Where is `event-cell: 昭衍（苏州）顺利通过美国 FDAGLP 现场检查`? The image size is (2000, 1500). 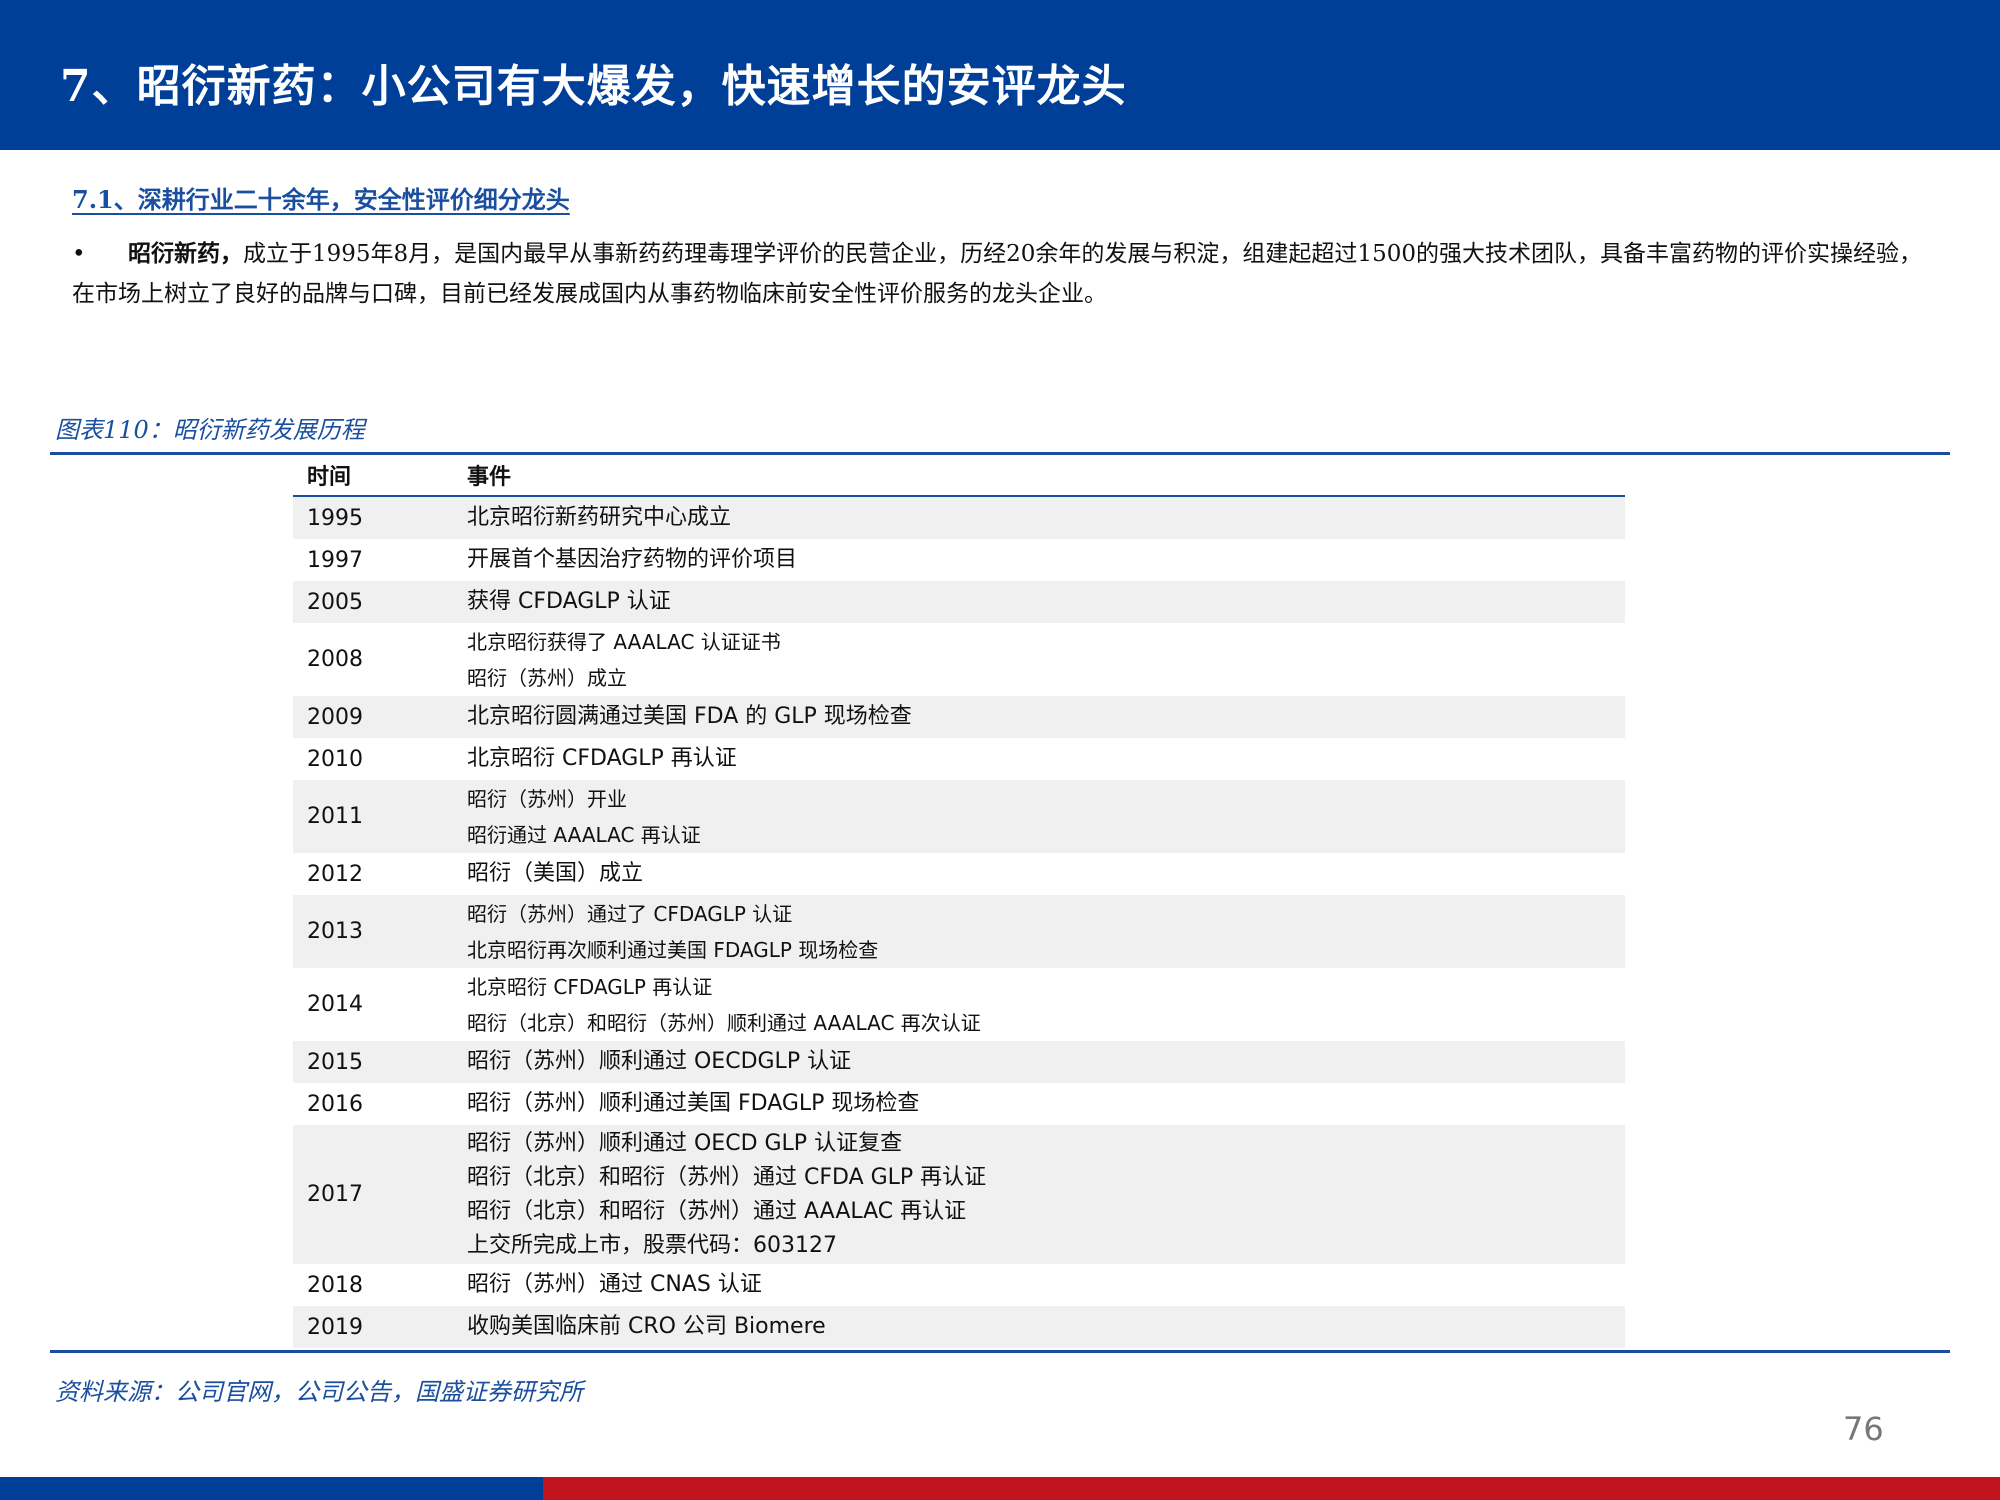
event-cell: 昭衍（苏州）顺利通过美国 FDAGLP 现场检查 is located at coordinates (1046, 1104).